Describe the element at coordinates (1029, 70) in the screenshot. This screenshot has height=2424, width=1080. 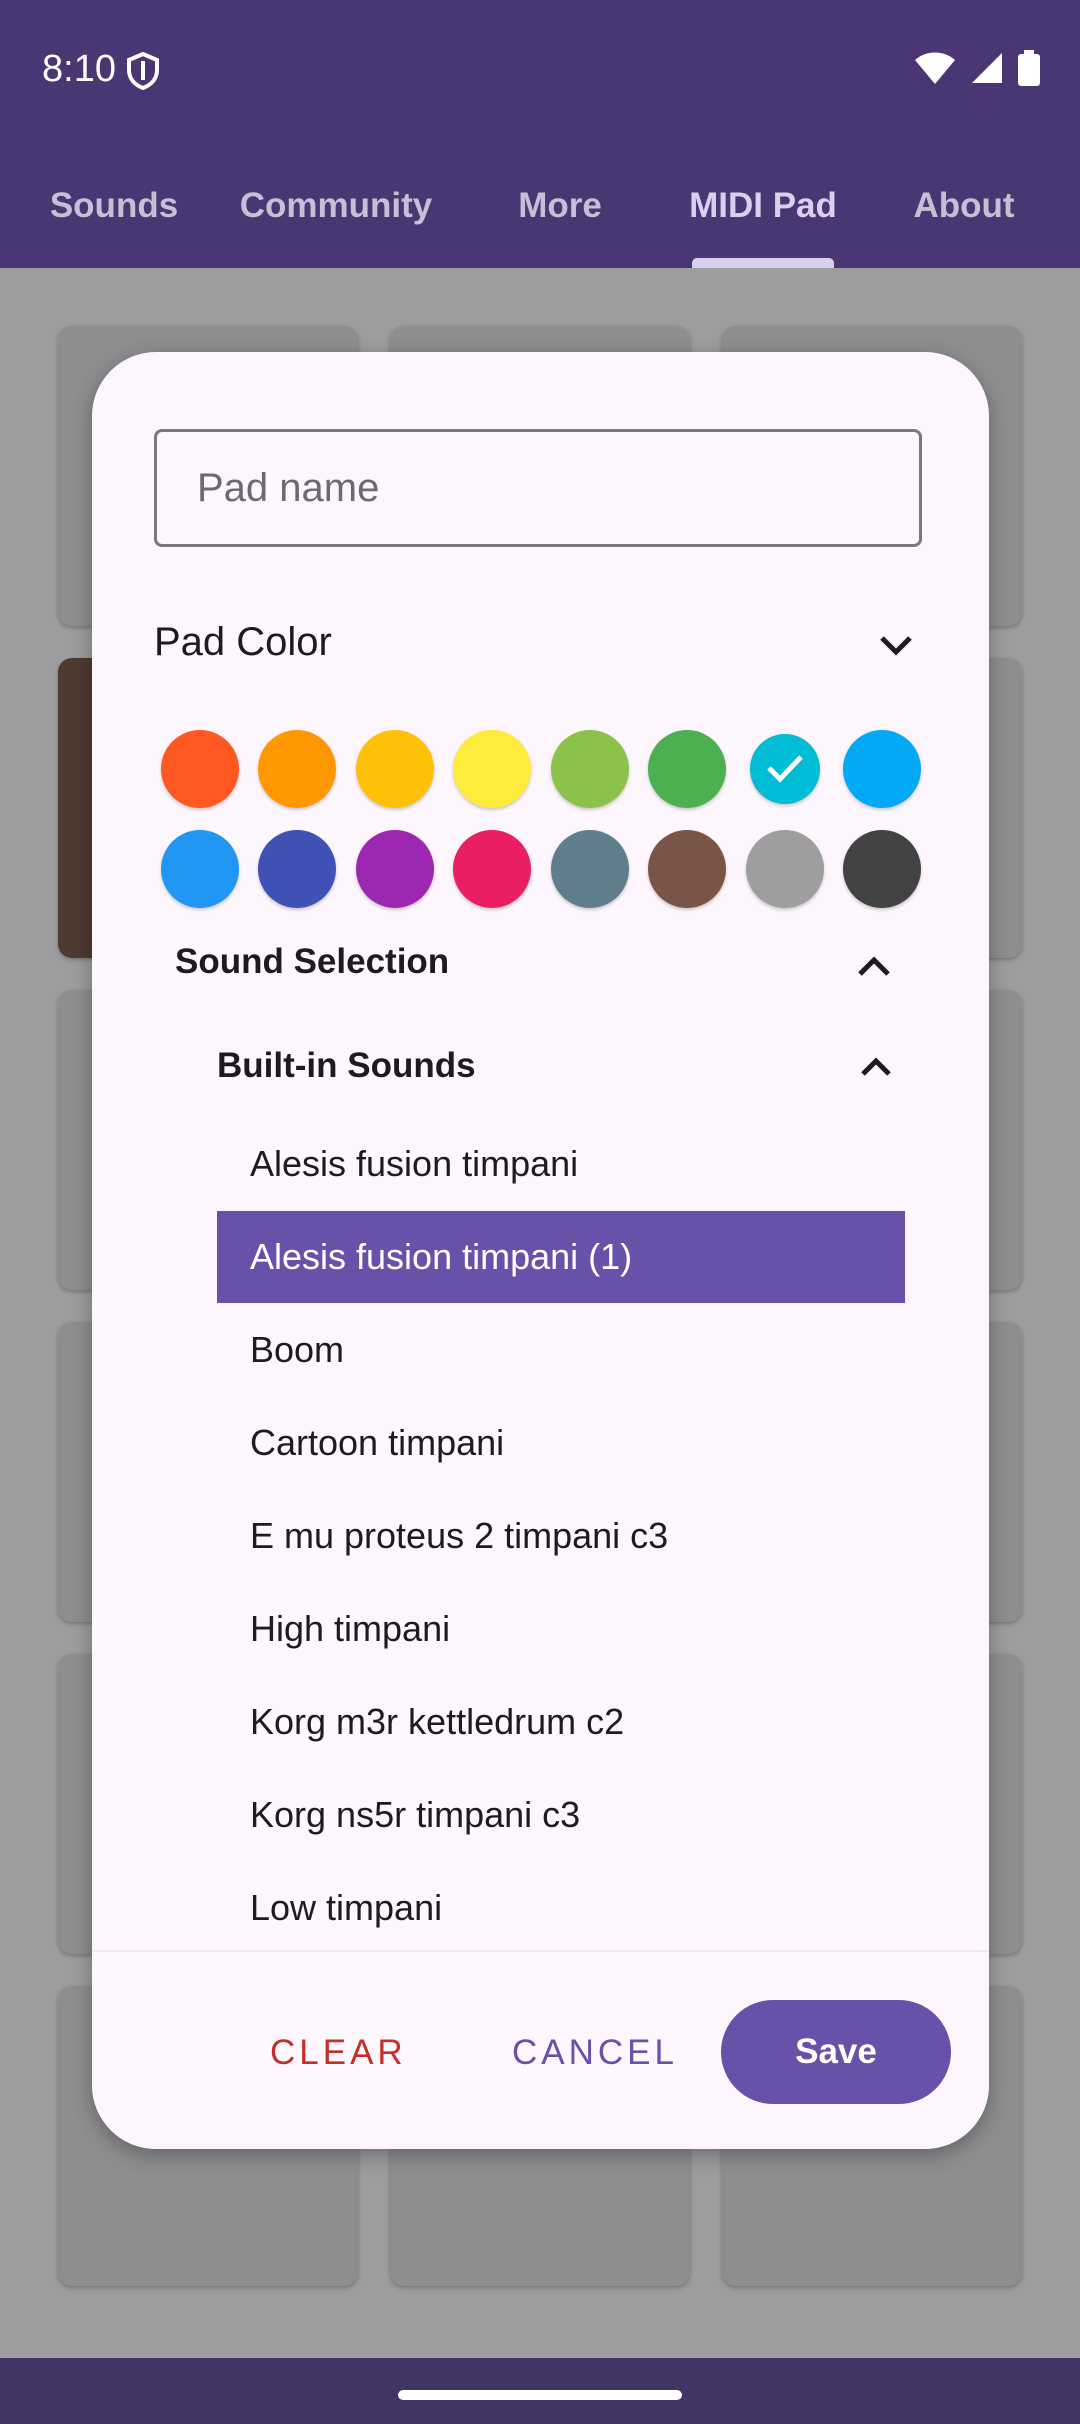
I see `battery-icon` at that location.